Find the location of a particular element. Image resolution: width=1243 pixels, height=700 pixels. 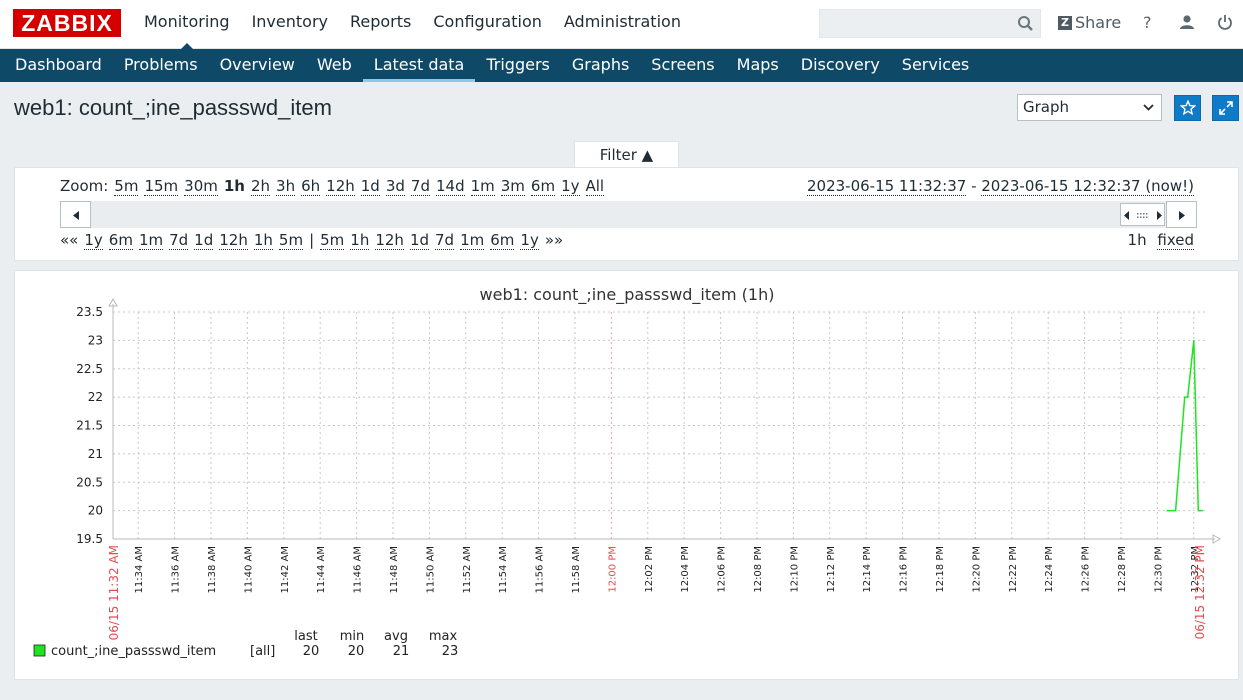

subnav-triggers: Triggers is located at coordinates (518, 65).